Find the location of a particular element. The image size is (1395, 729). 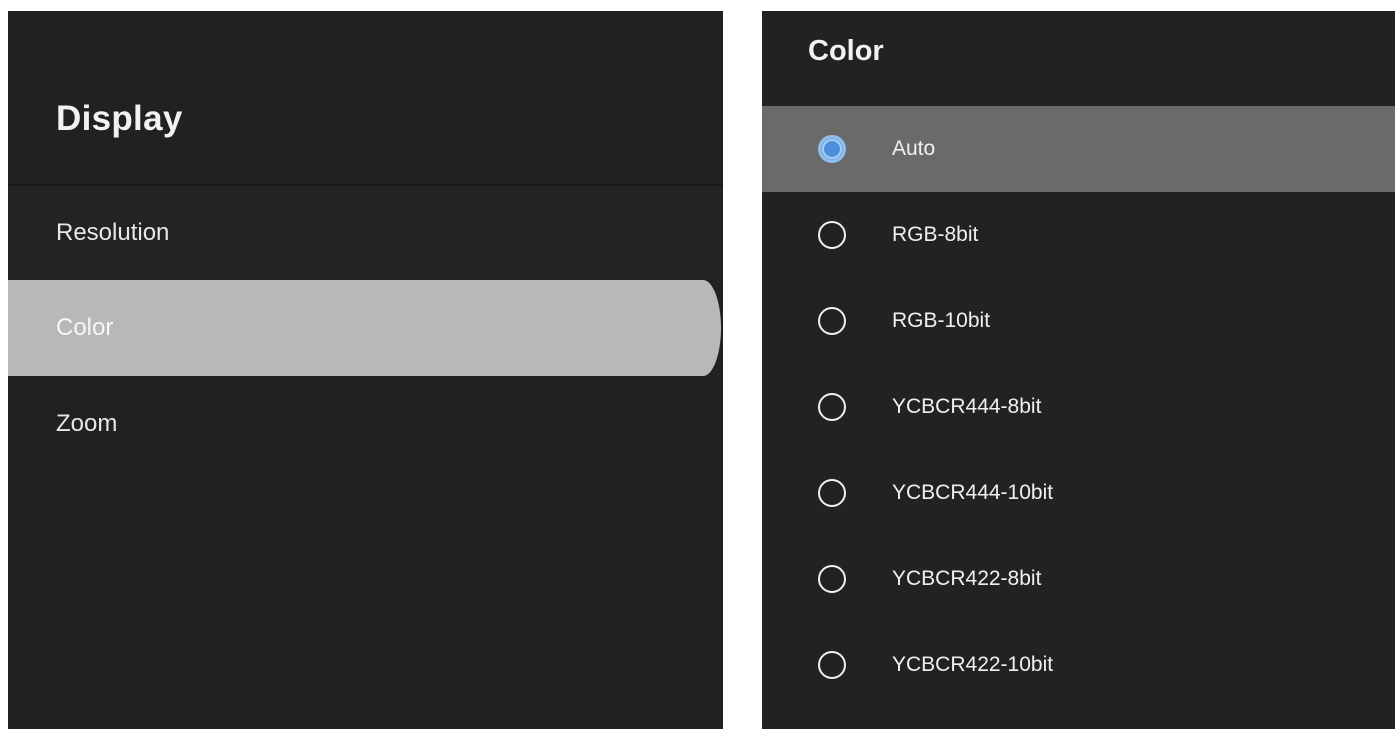

option-ycbcr444-10bit: YCBCR444-10bit is located at coordinates (1078, 493).